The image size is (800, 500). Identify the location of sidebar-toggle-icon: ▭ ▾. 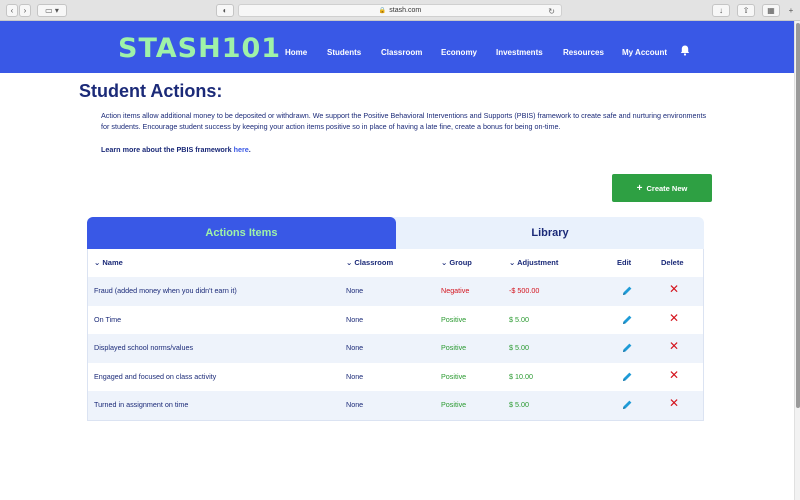
(52, 10).